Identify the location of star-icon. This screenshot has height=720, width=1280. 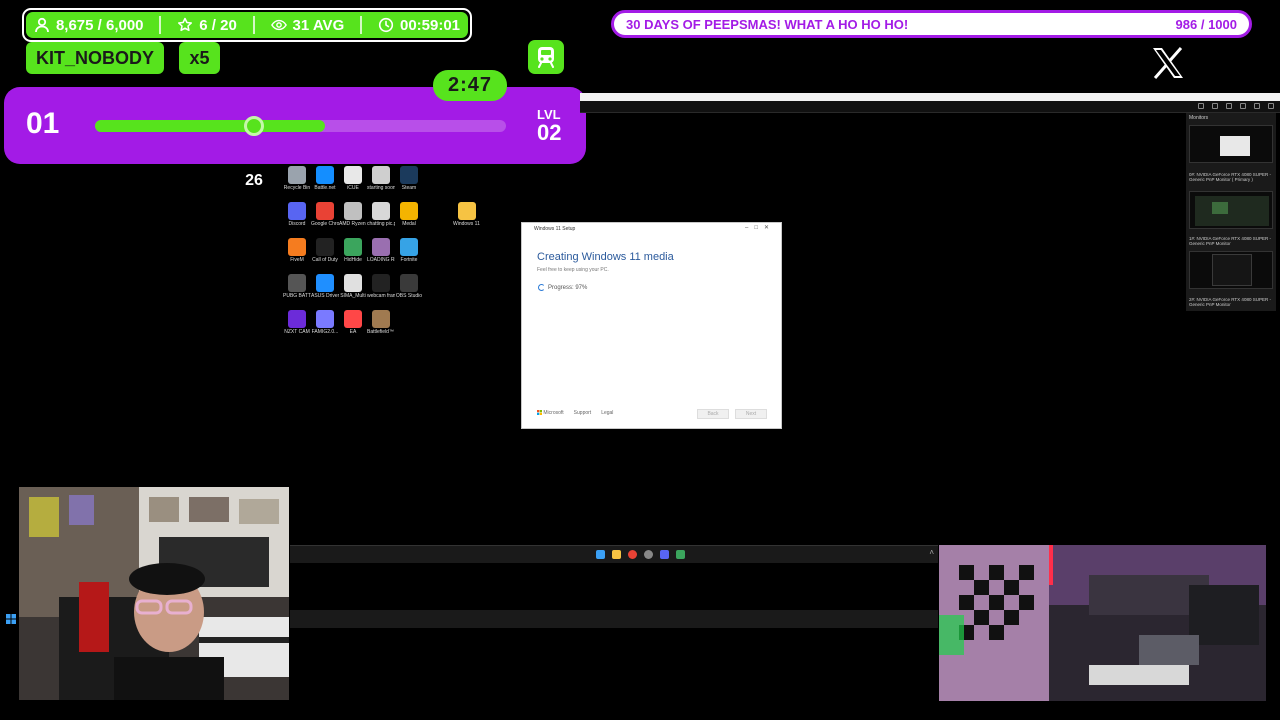
(185, 24).